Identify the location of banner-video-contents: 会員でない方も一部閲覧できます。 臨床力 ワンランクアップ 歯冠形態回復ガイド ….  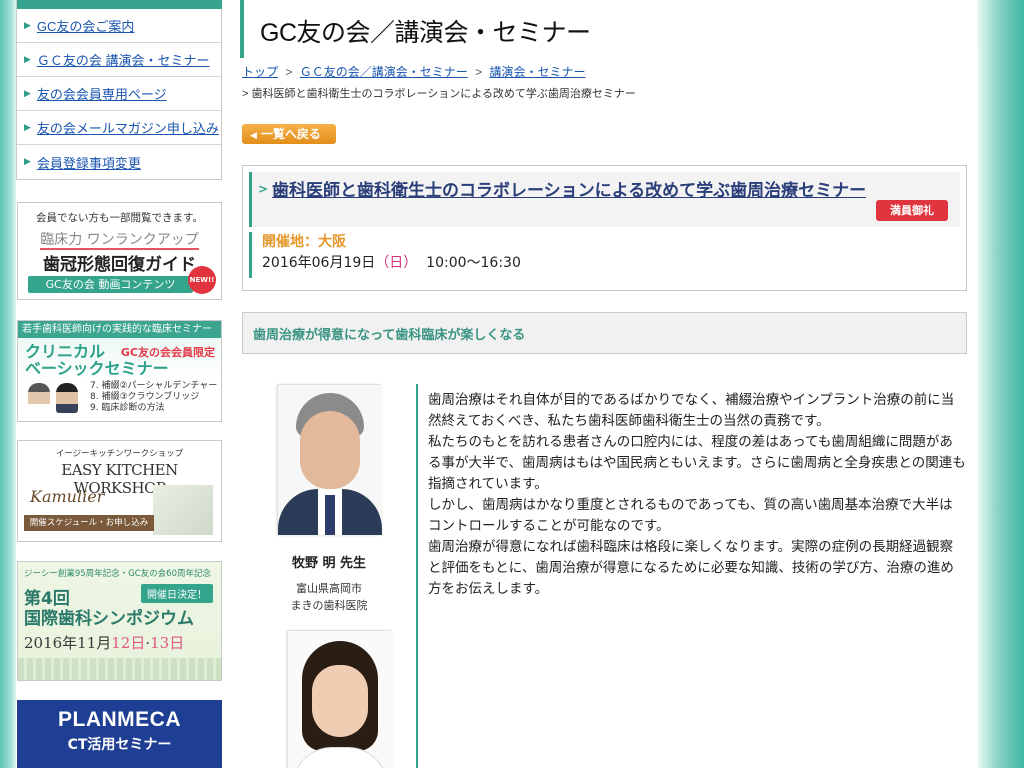
(119, 251).